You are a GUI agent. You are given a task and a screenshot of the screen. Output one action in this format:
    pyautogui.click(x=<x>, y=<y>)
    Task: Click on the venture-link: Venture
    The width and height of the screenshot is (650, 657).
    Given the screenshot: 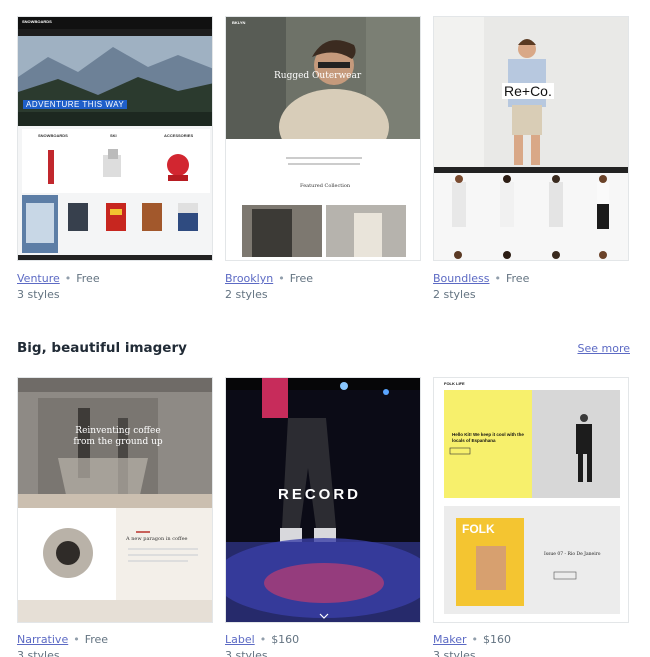 What is the action you would take?
    pyautogui.click(x=38, y=278)
    